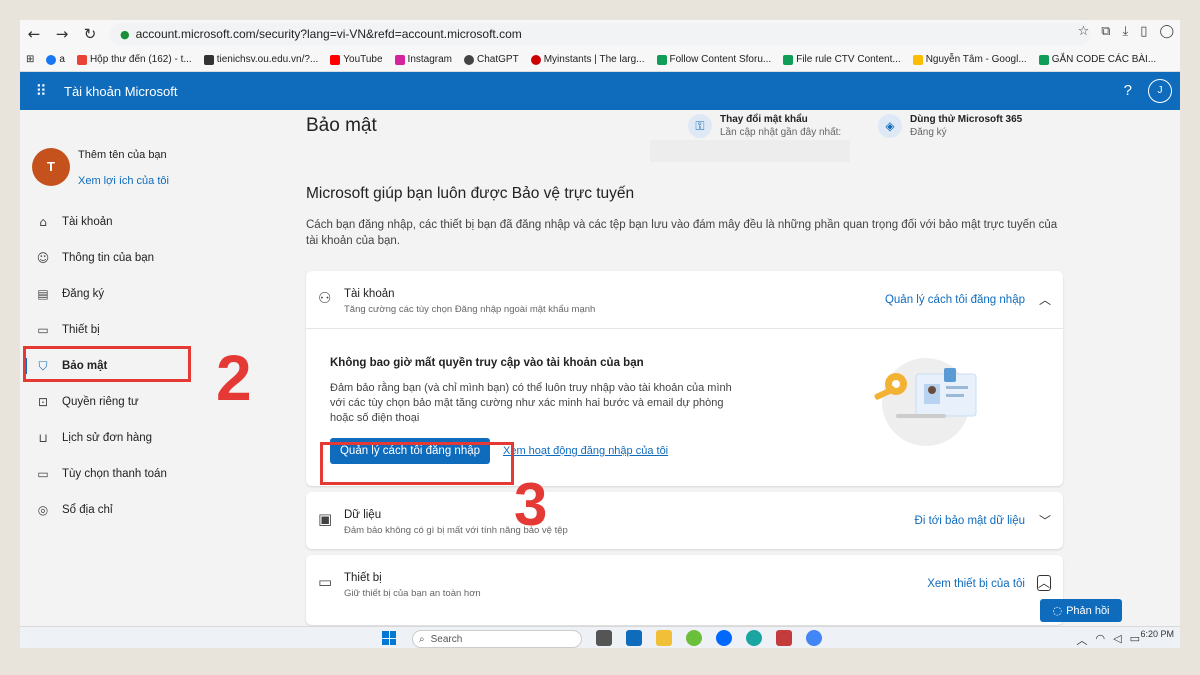 Image resolution: width=1200 pixels, height=675 pixels. Describe the element at coordinates (1160, 91) in the screenshot. I see `avatar: J` at that location.